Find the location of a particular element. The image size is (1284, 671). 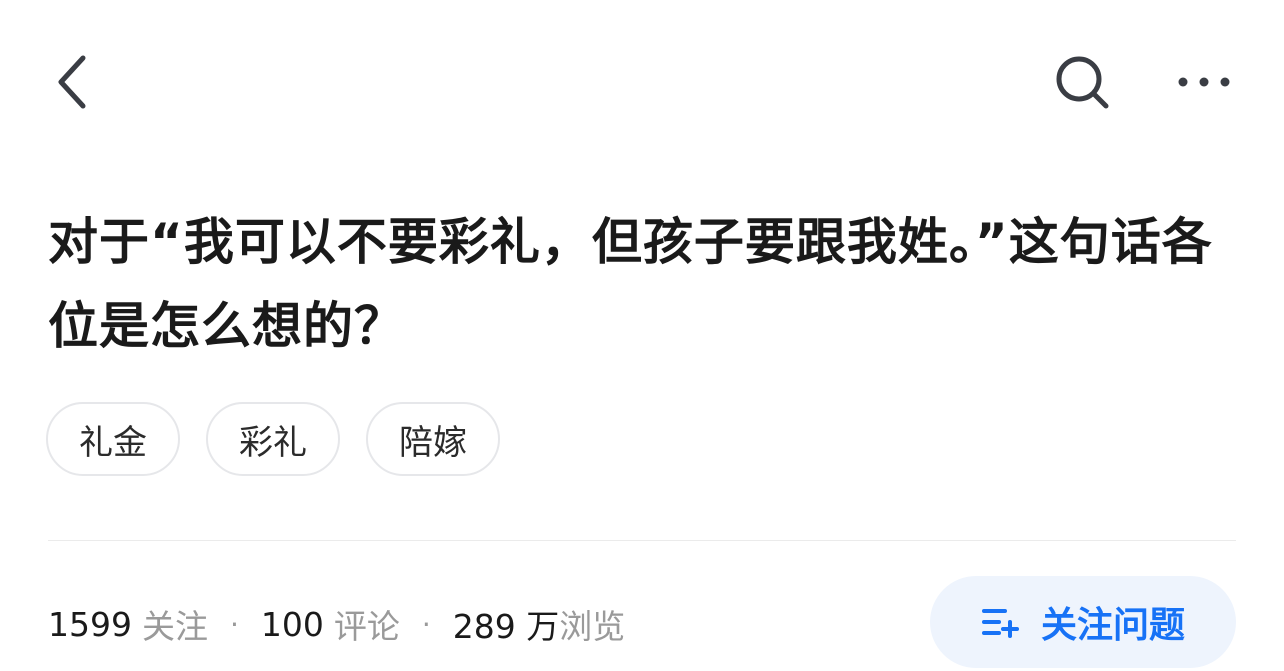

more-options-button is located at coordinates (1204, 82).